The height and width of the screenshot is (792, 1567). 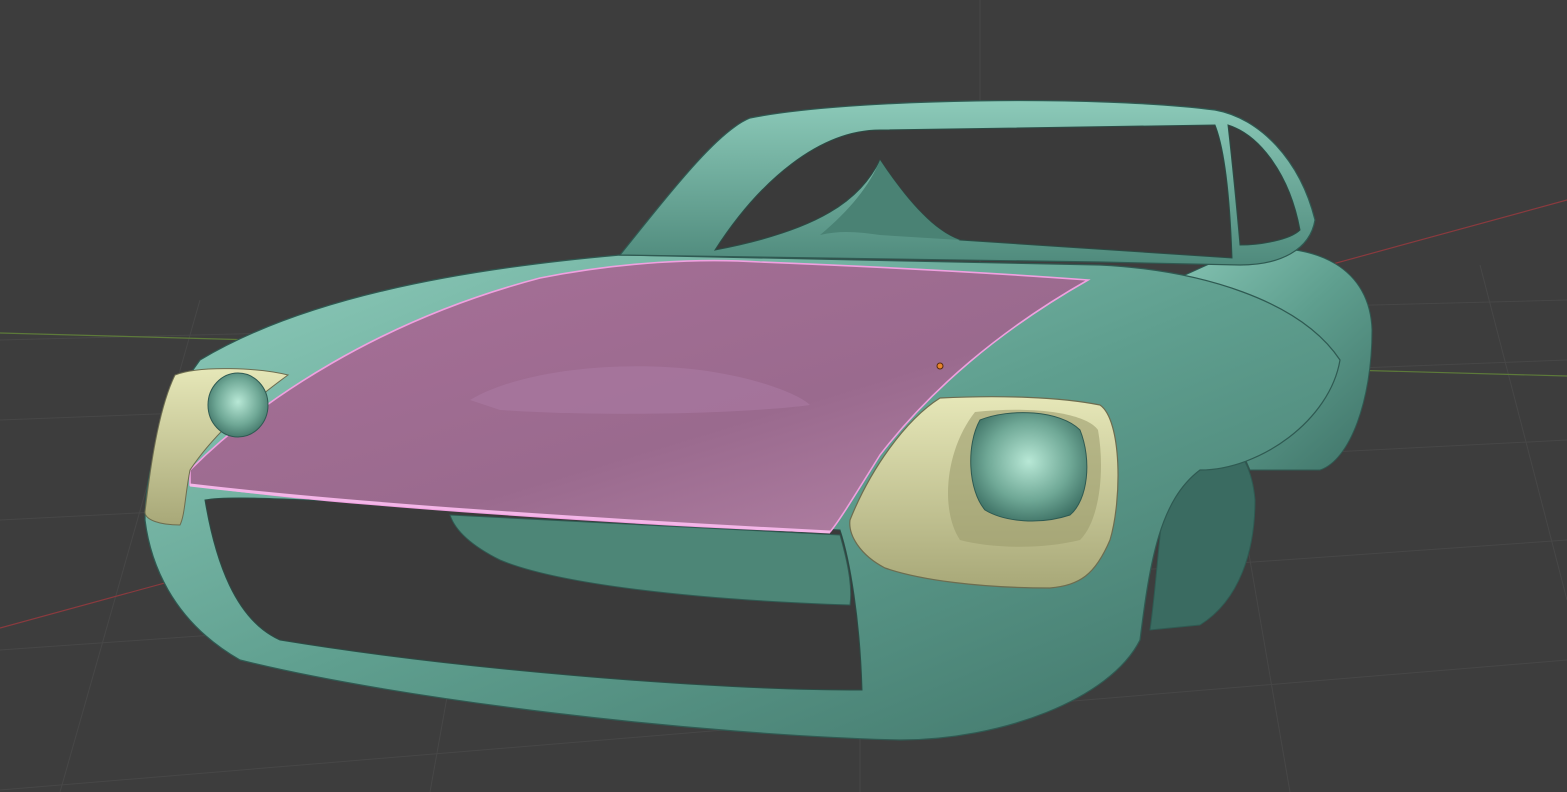 I want to click on object-origin-point, so click(x=940, y=366).